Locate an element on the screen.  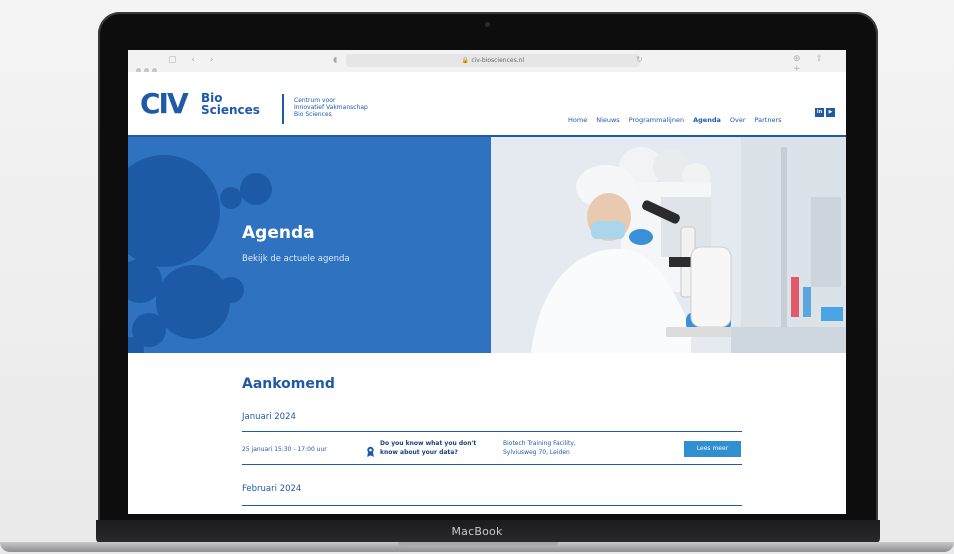
sidebar-back-forward-icons: ▢ ‹ › is located at coordinates (193, 60).